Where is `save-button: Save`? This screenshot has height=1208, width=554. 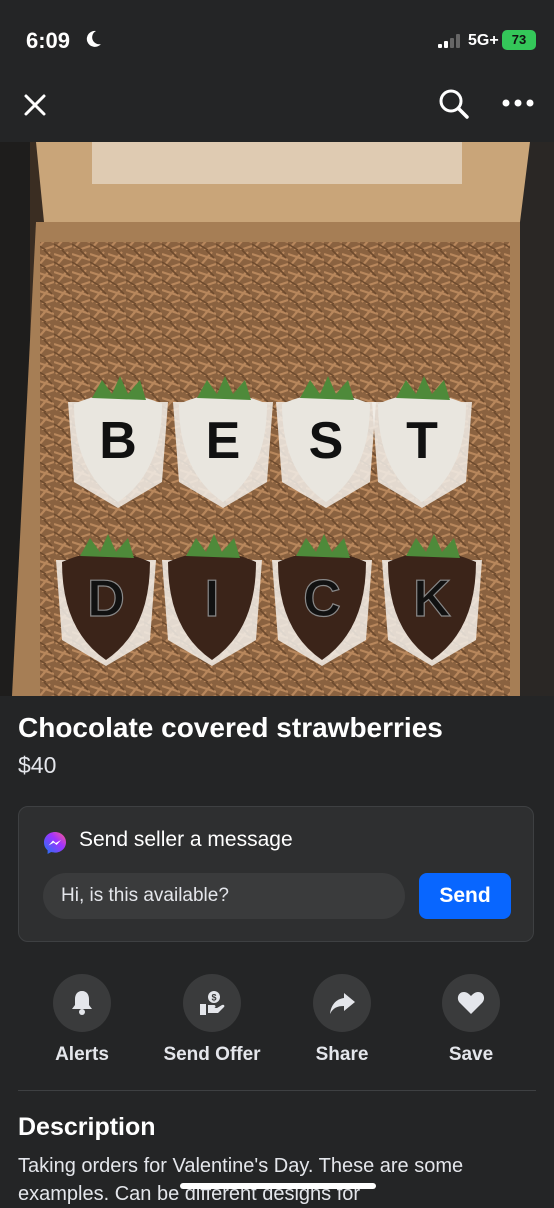 save-button: Save is located at coordinates (471, 1020).